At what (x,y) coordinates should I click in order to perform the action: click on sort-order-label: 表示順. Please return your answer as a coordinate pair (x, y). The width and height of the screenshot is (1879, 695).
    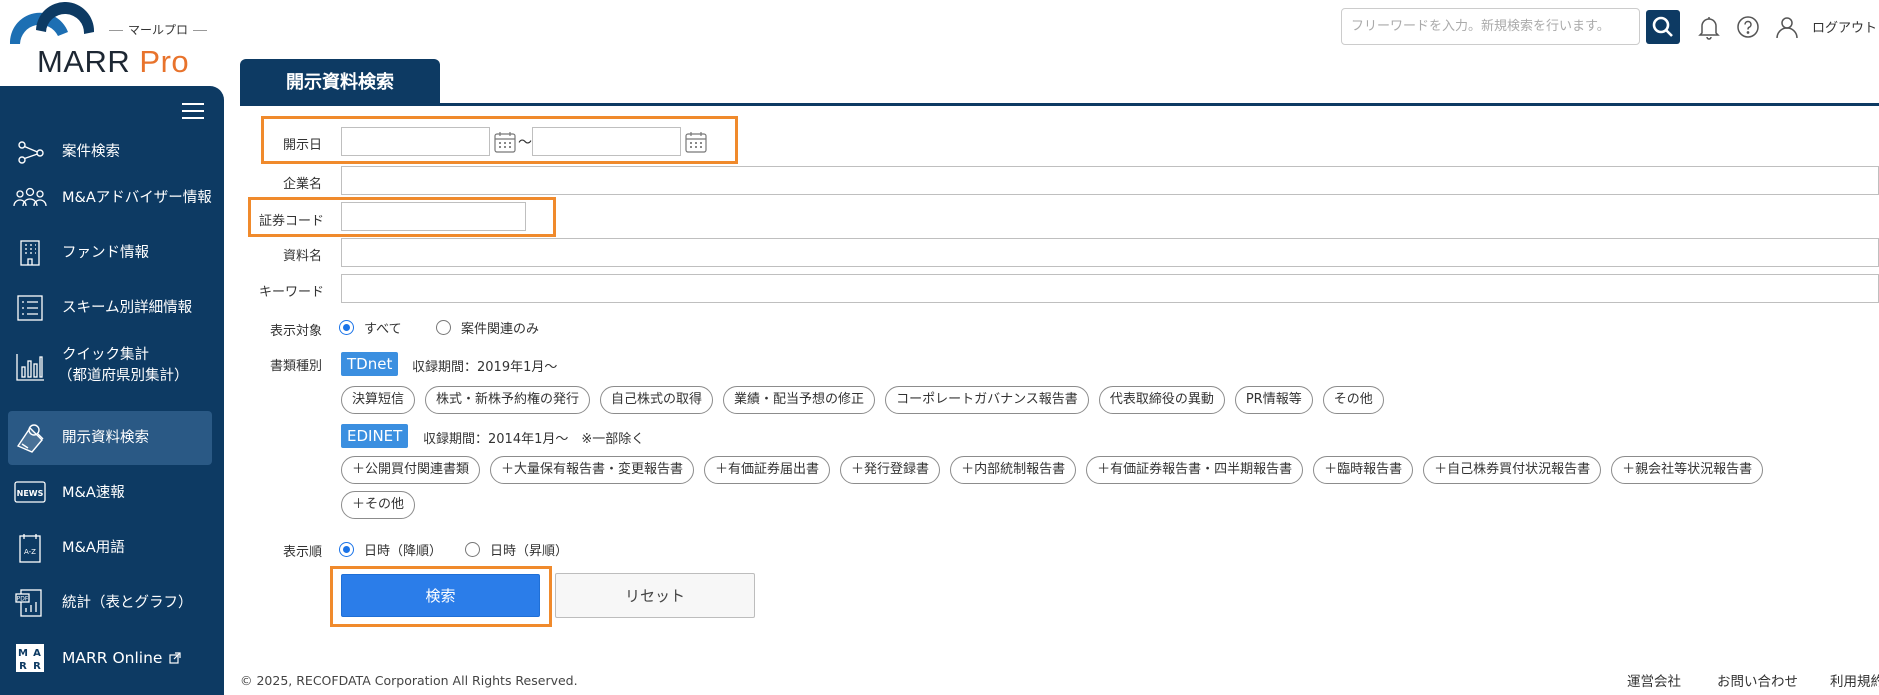
    Looking at the image, I should click on (303, 552).